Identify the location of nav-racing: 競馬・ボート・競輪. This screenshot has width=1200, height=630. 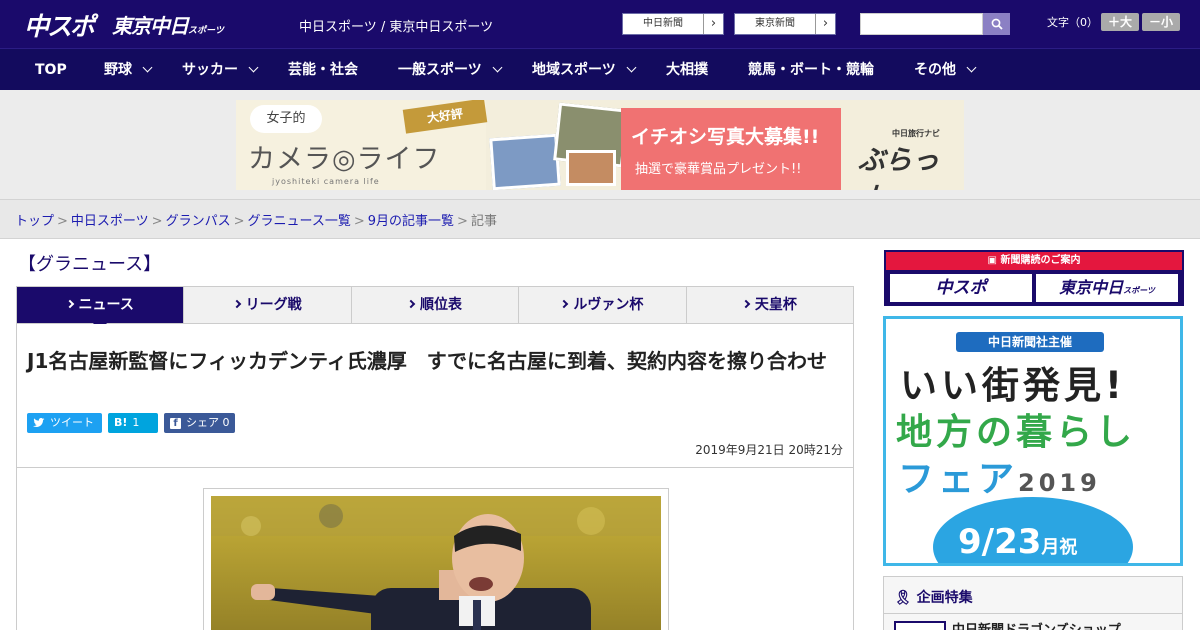
(811, 70).